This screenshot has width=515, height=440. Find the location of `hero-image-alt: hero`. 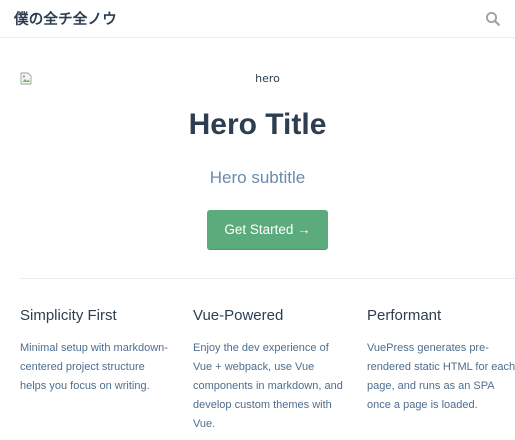

hero-image-alt: hero is located at coordinates (267, 78).